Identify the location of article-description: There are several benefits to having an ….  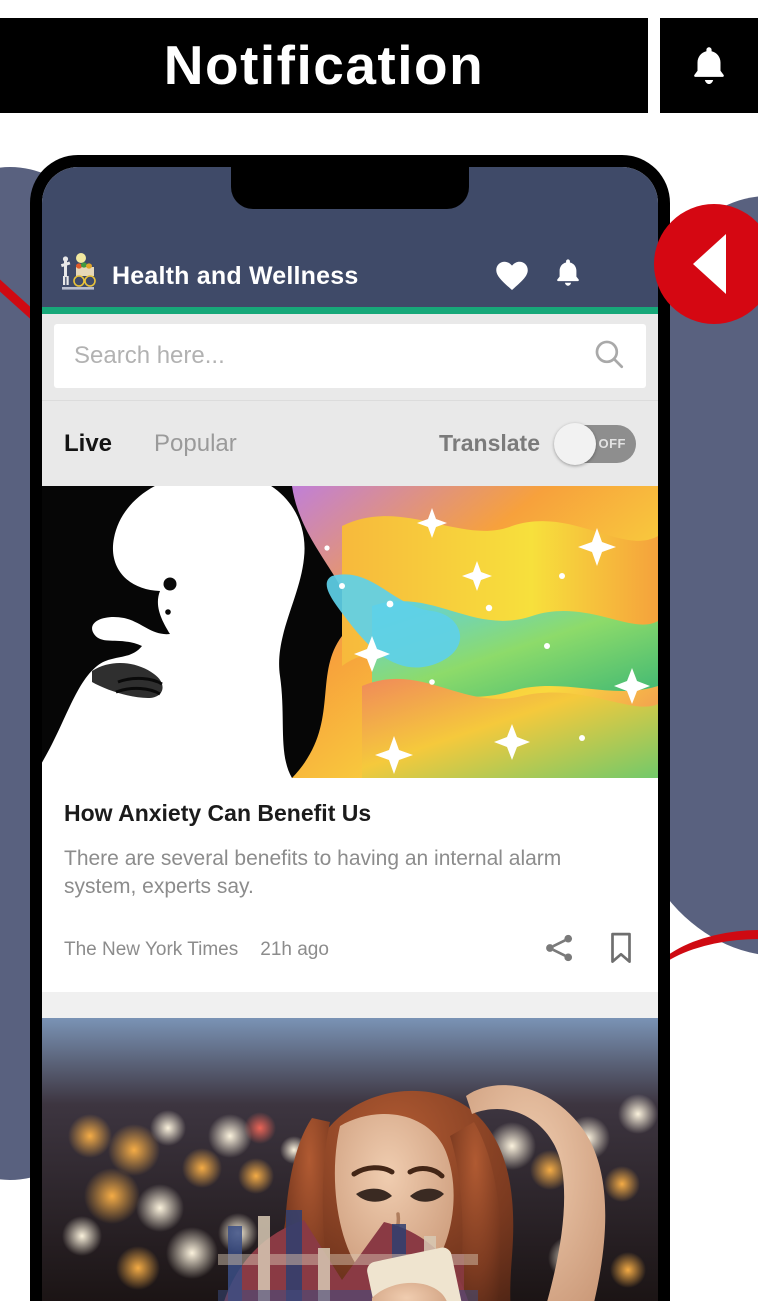
(313, 872).